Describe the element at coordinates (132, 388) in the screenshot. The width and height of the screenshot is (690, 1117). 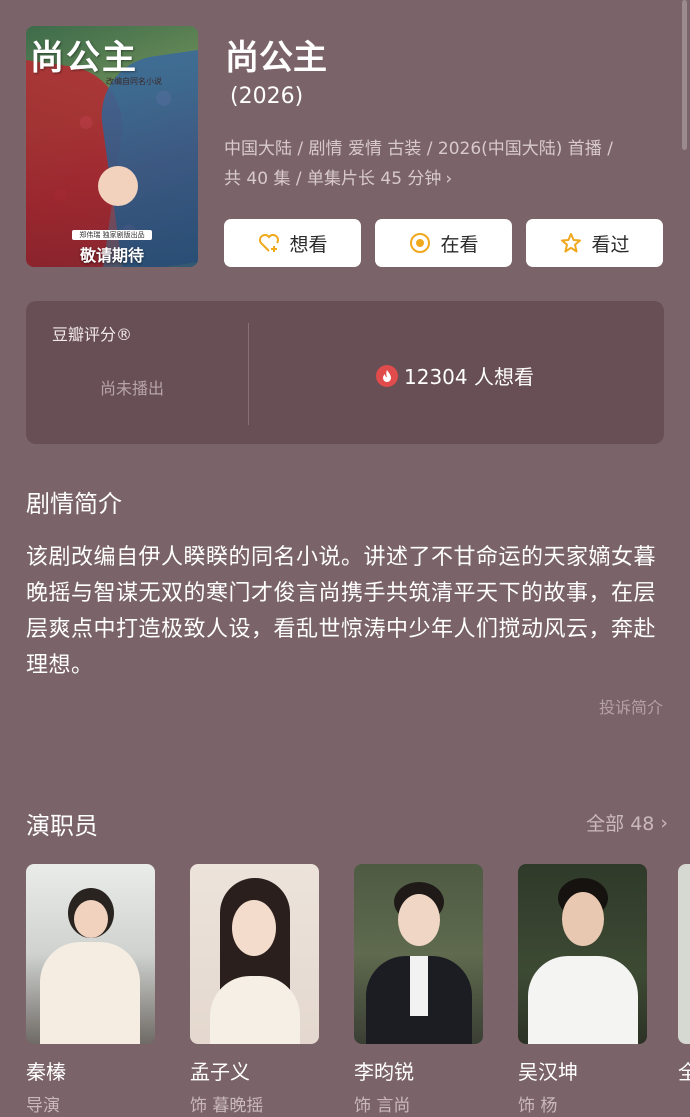
I see `rating-status: 尚未播出` at that location.